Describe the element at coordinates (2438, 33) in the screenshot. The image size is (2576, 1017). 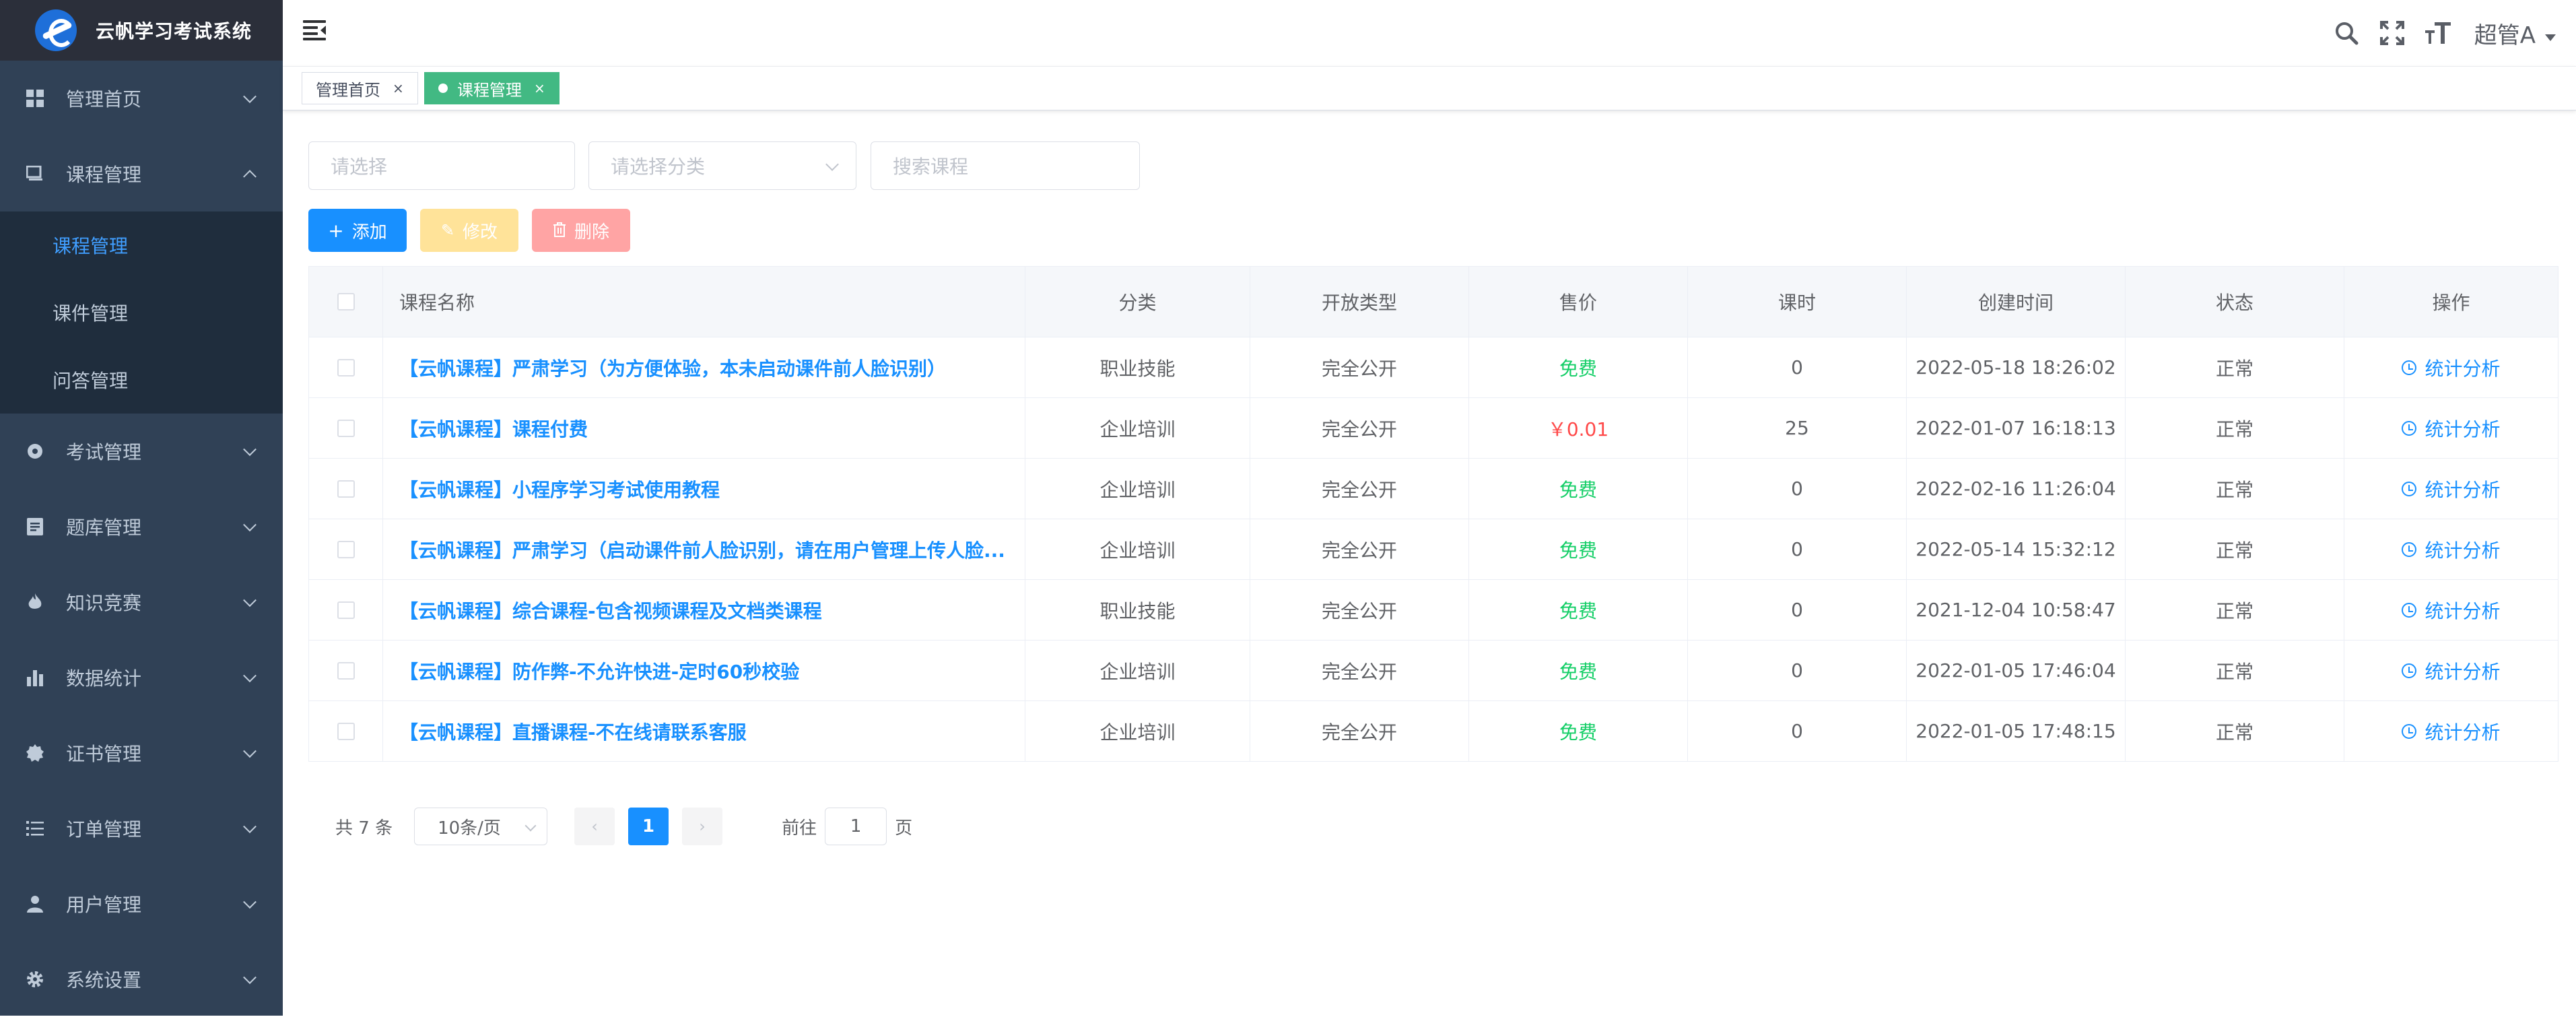
I see `font-size-icon` at that location.